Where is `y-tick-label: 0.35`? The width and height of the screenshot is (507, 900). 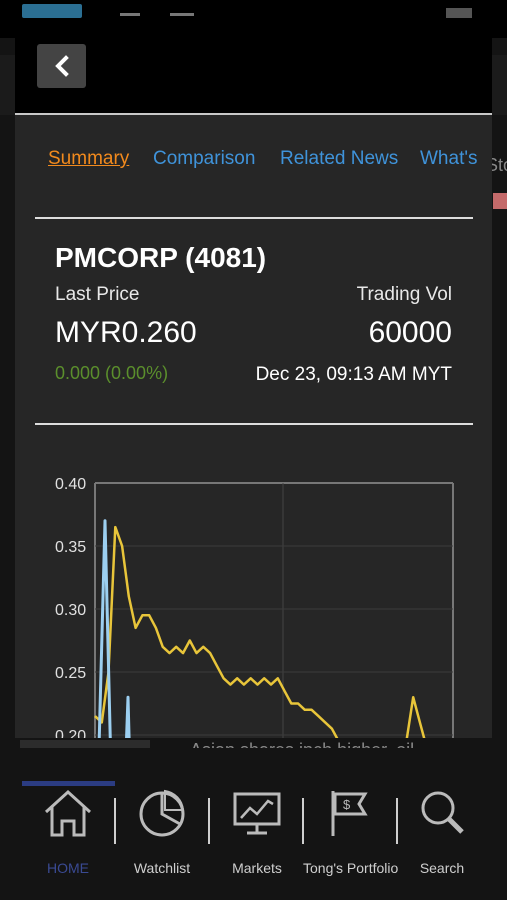 y-tick-label: 0.35 is located at coordinates (70, 547).